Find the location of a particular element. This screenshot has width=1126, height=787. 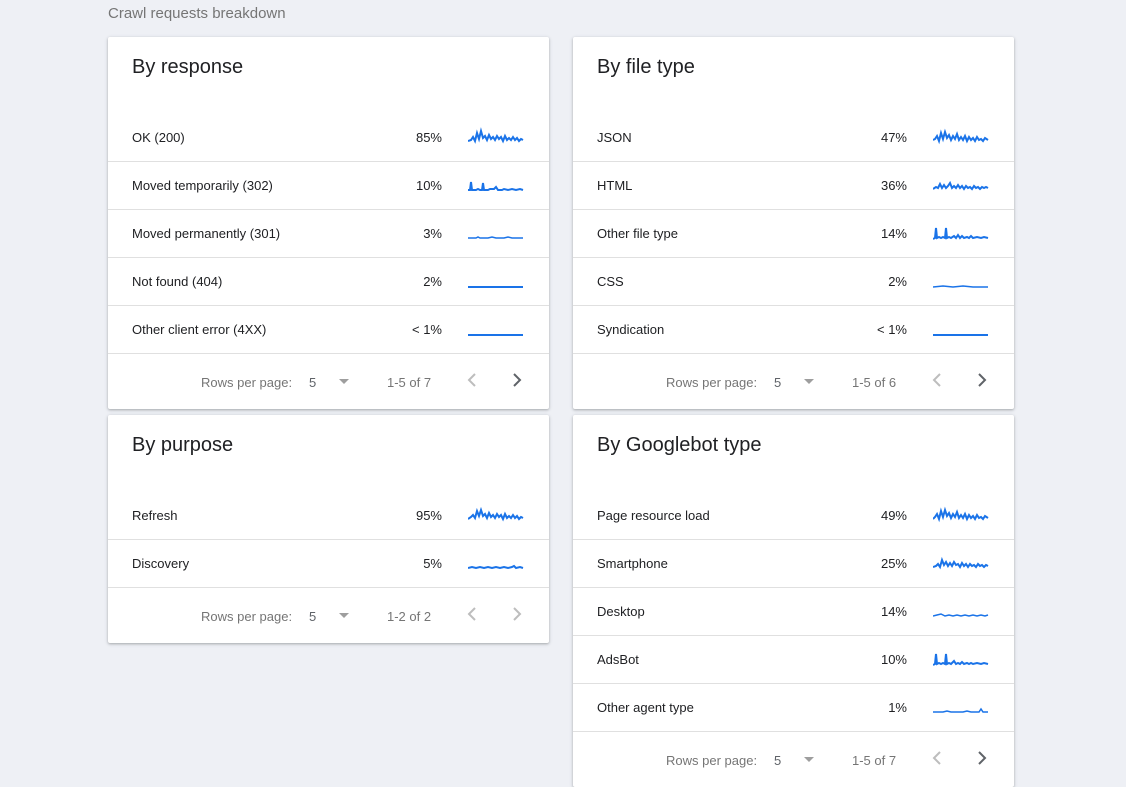

pagination-range: 1-2 of 2 is located at coordinates (409, 616).